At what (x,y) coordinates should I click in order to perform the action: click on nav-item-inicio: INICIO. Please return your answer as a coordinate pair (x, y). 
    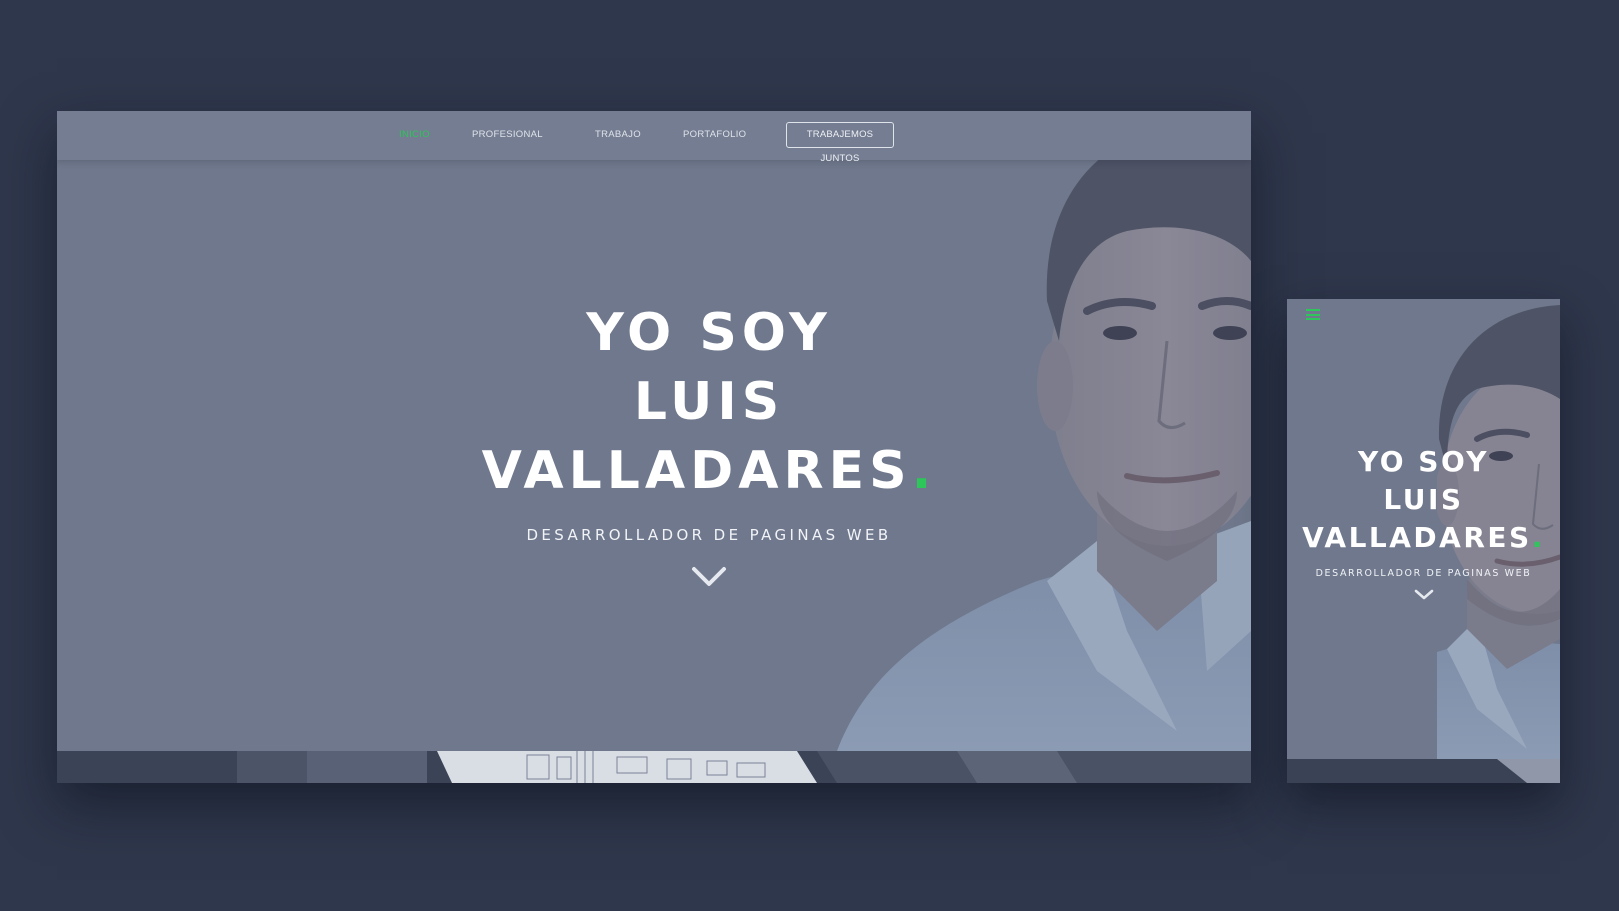
    Looking at the image, I should click on (414, 134).